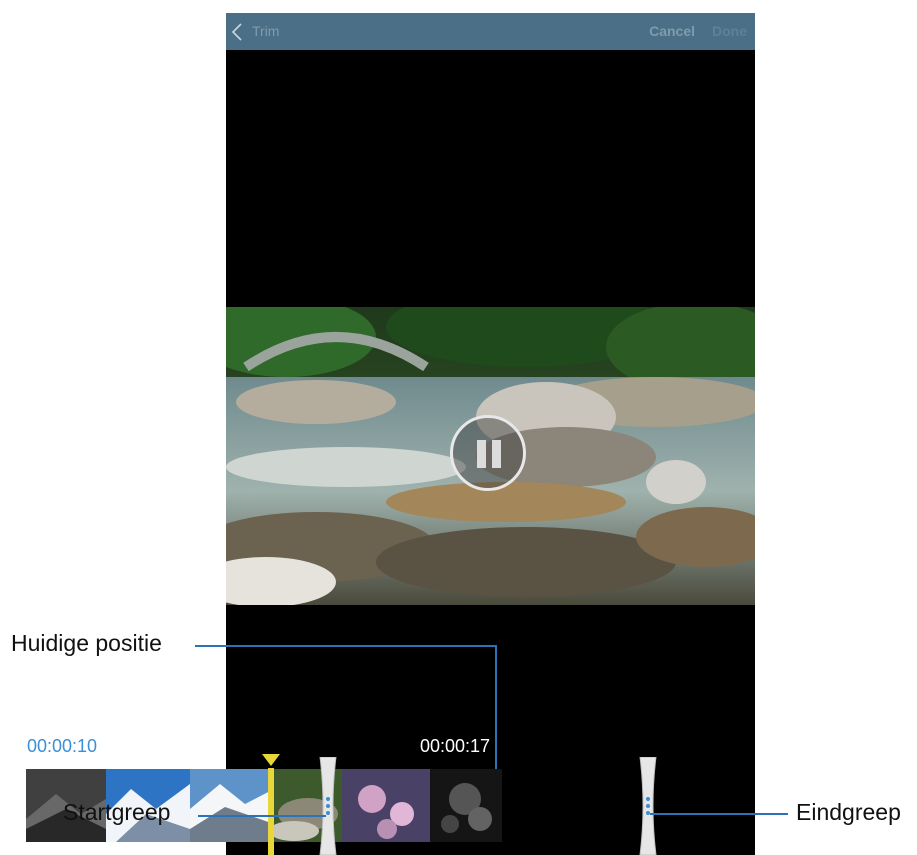 The image size is (917, 855). What do you see at coordinates (496, 454) in the screenshot?
I see `pause-icon-bar` at bounding box center [496, 454].